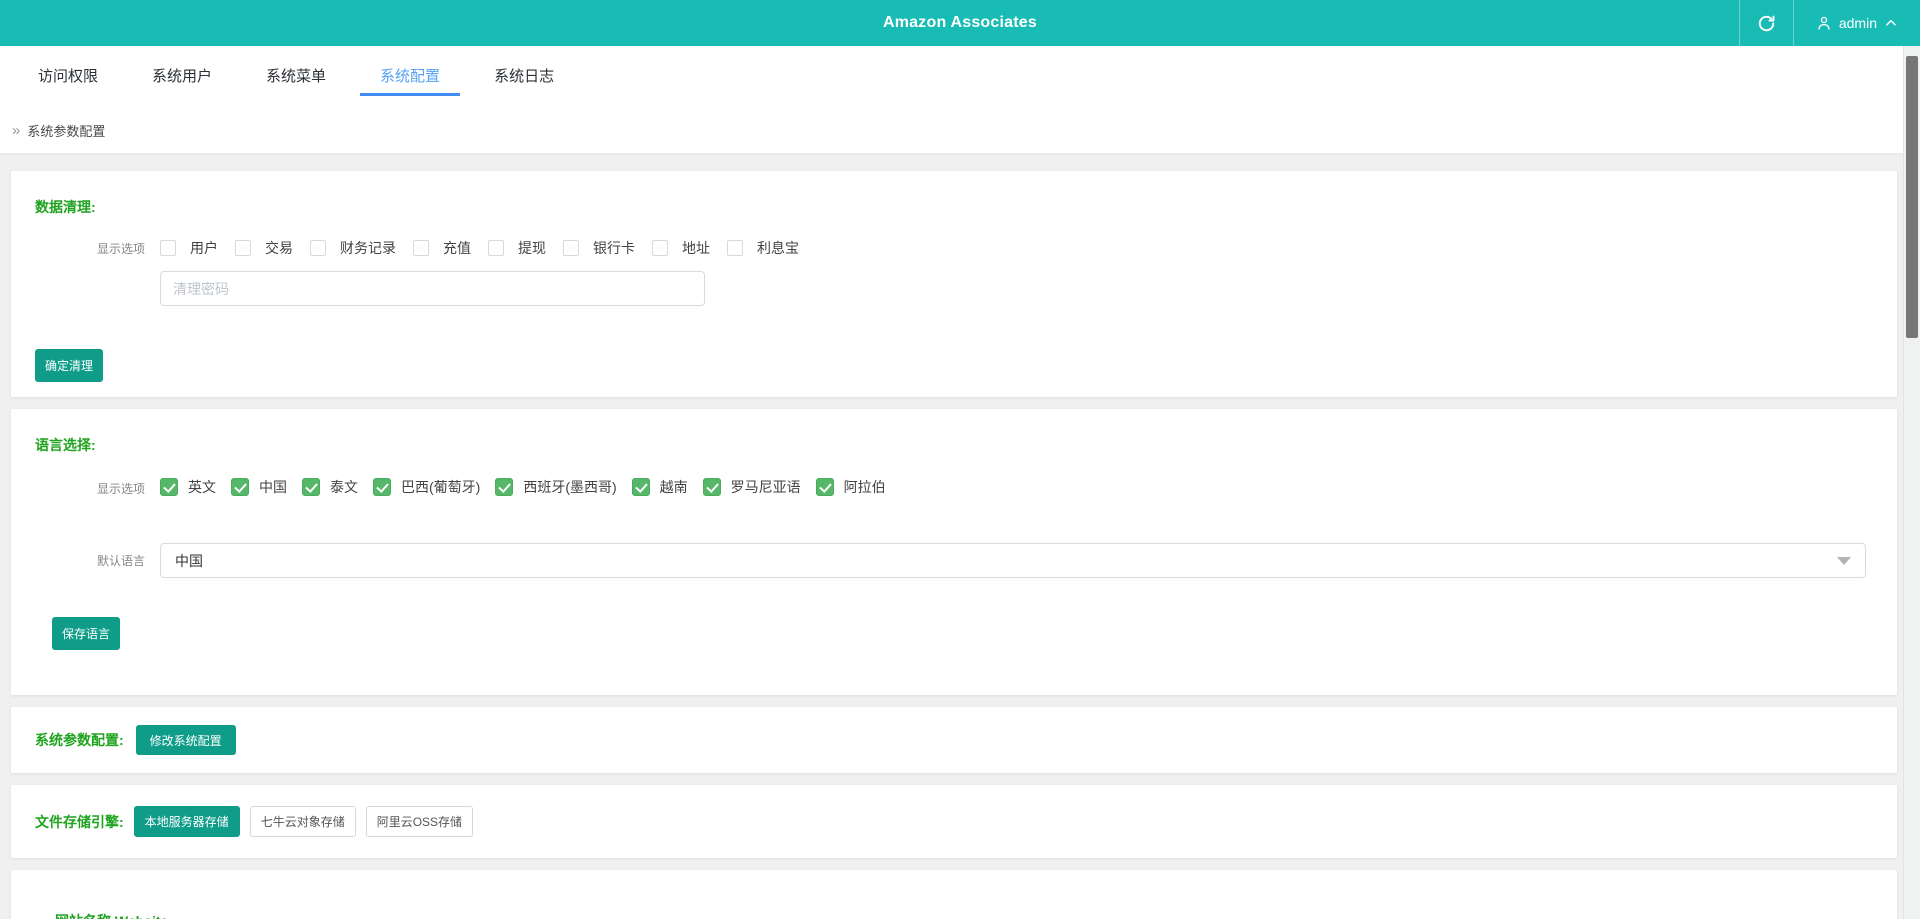 This screenshot has width=1920, height=919. Describe the element at coordinates (204, 248) in the screenshot. I see `checkbox-label: 用户` at that location.